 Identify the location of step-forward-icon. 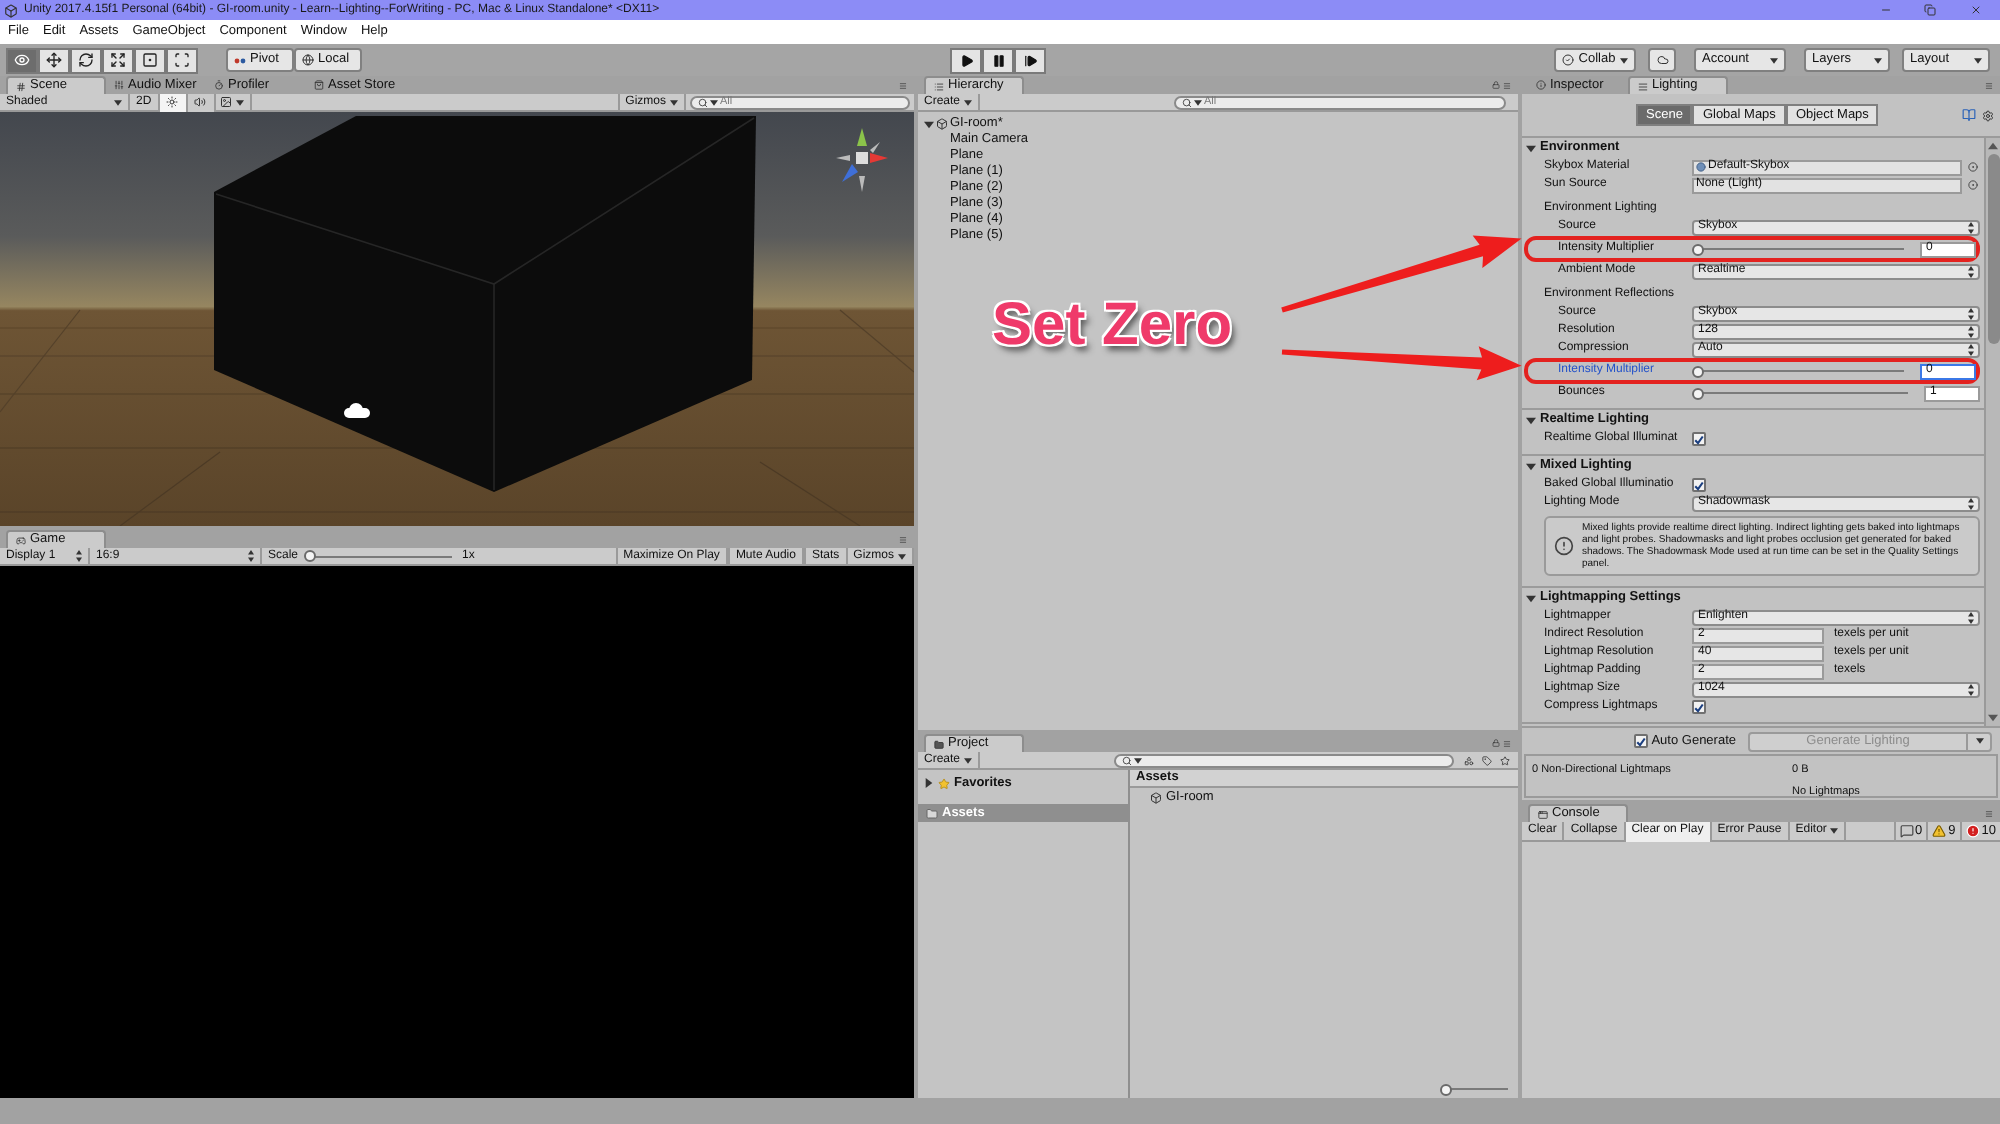
(1030, 60).